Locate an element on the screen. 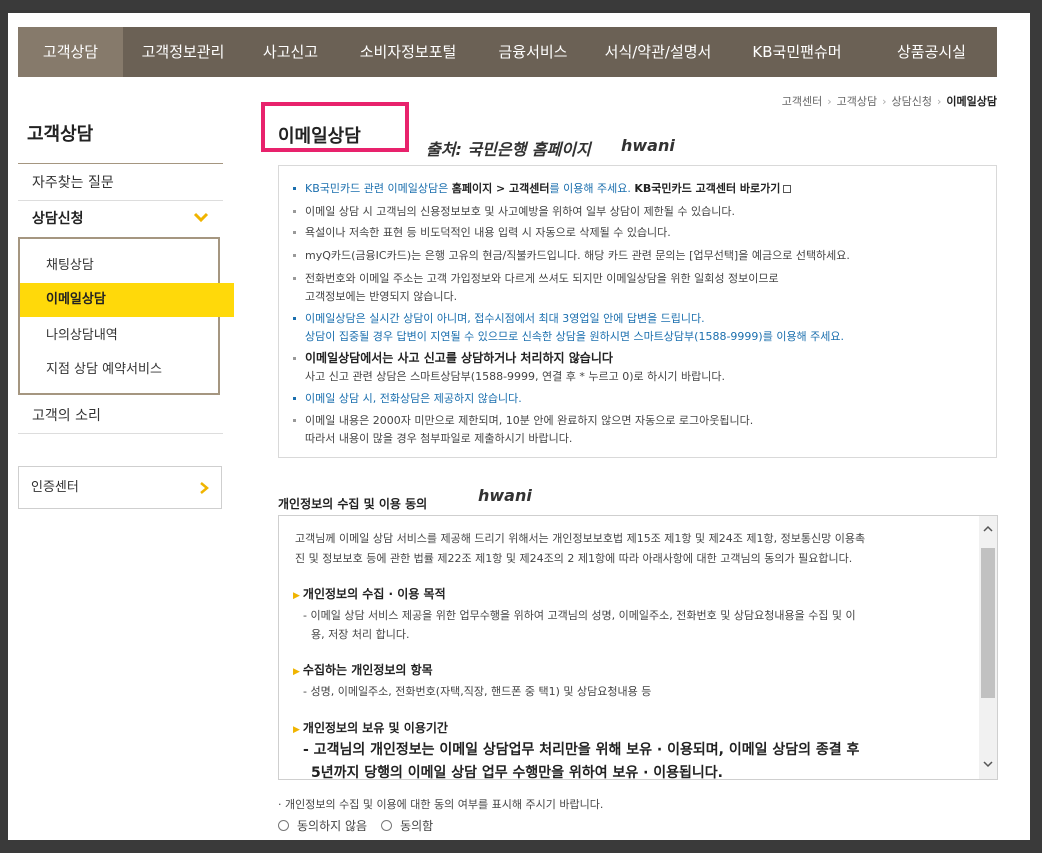  chevron-down-icon is located at coordinates (201, 219).